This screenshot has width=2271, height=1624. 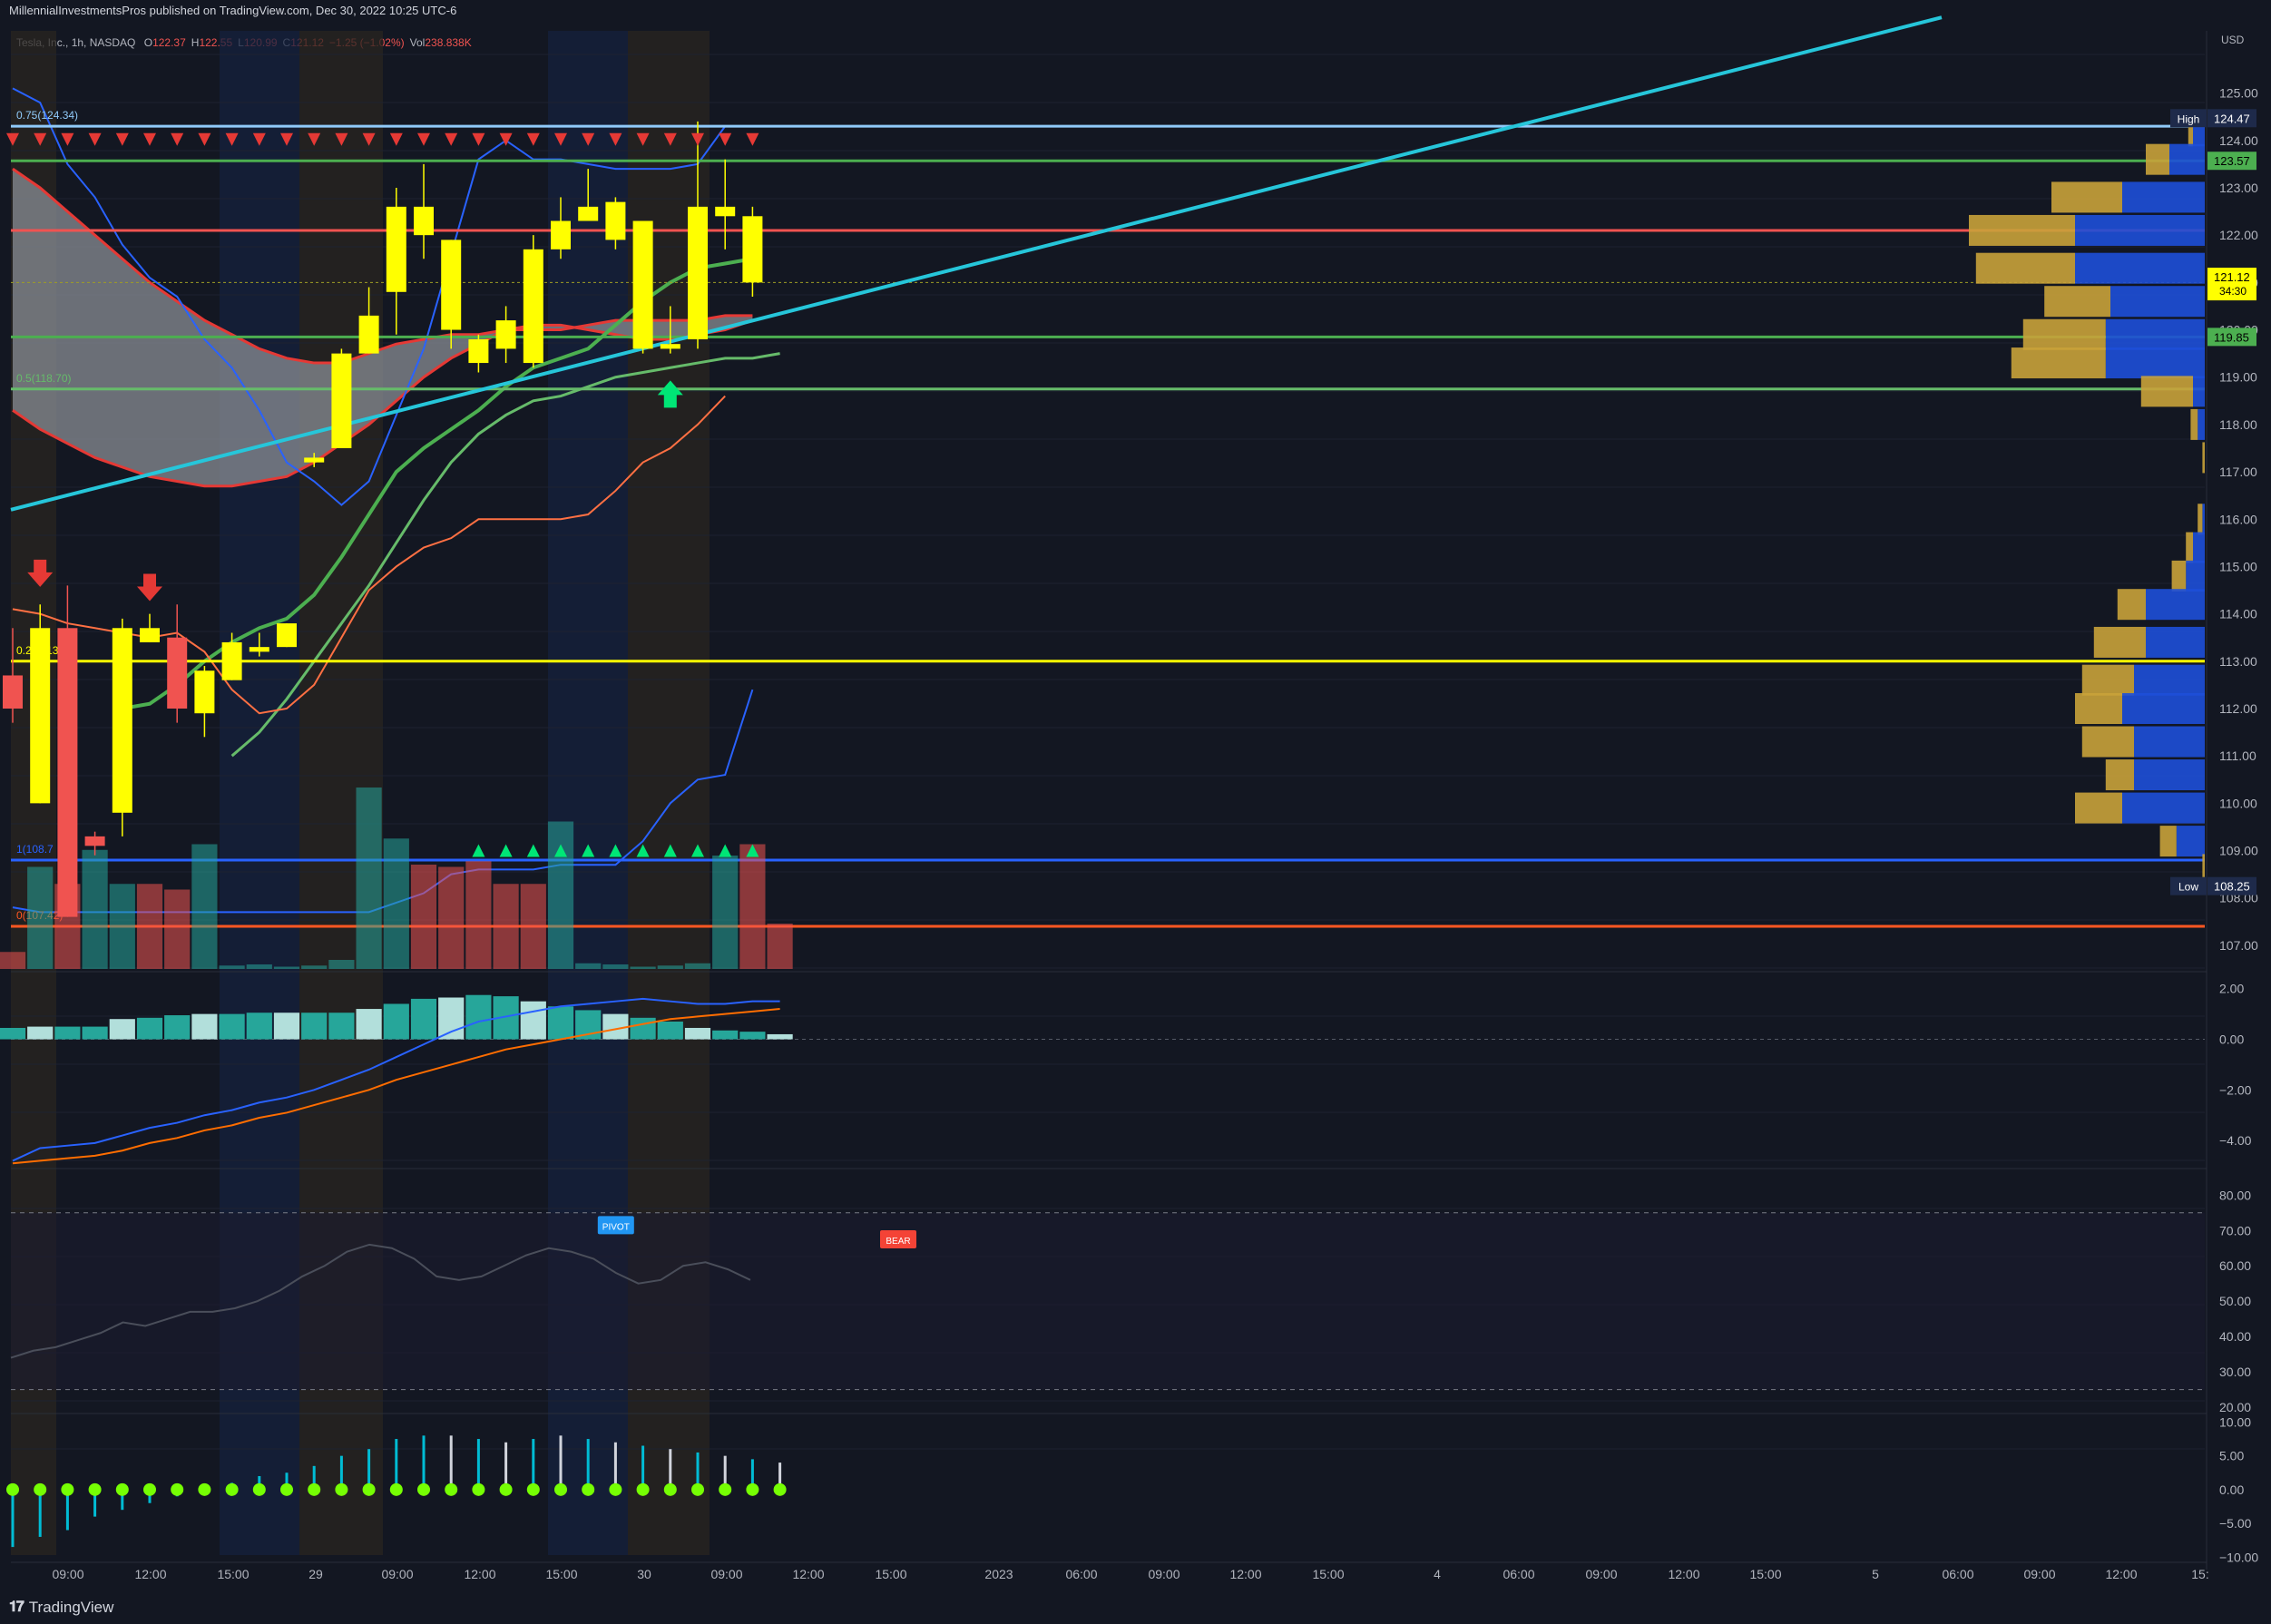 I want to click on macd-tick-label: 0.00, so click(x=2231, y=1039).